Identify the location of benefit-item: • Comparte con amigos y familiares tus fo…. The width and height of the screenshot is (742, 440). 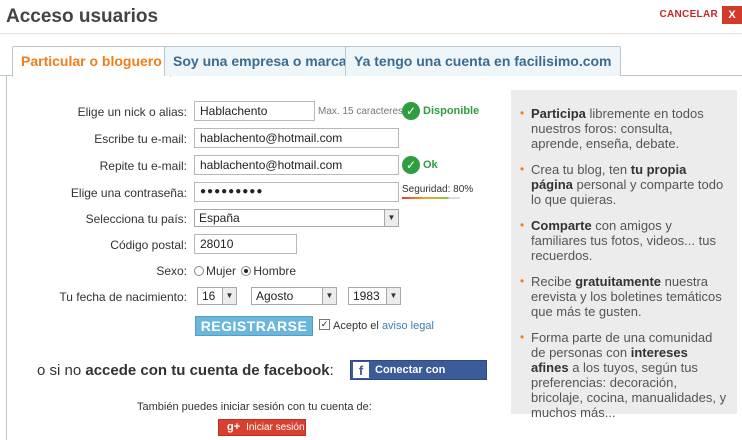
(618, 240).